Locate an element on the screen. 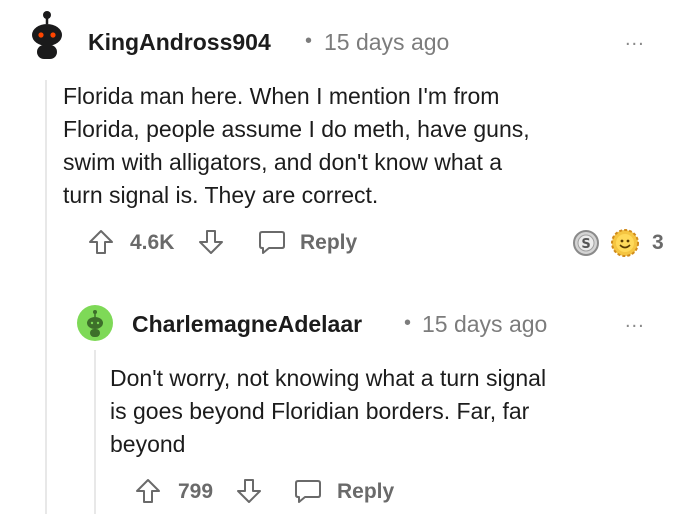 This screenshot has height=514, width=700. comment-line: beyond is located at coordinates (148, 444).